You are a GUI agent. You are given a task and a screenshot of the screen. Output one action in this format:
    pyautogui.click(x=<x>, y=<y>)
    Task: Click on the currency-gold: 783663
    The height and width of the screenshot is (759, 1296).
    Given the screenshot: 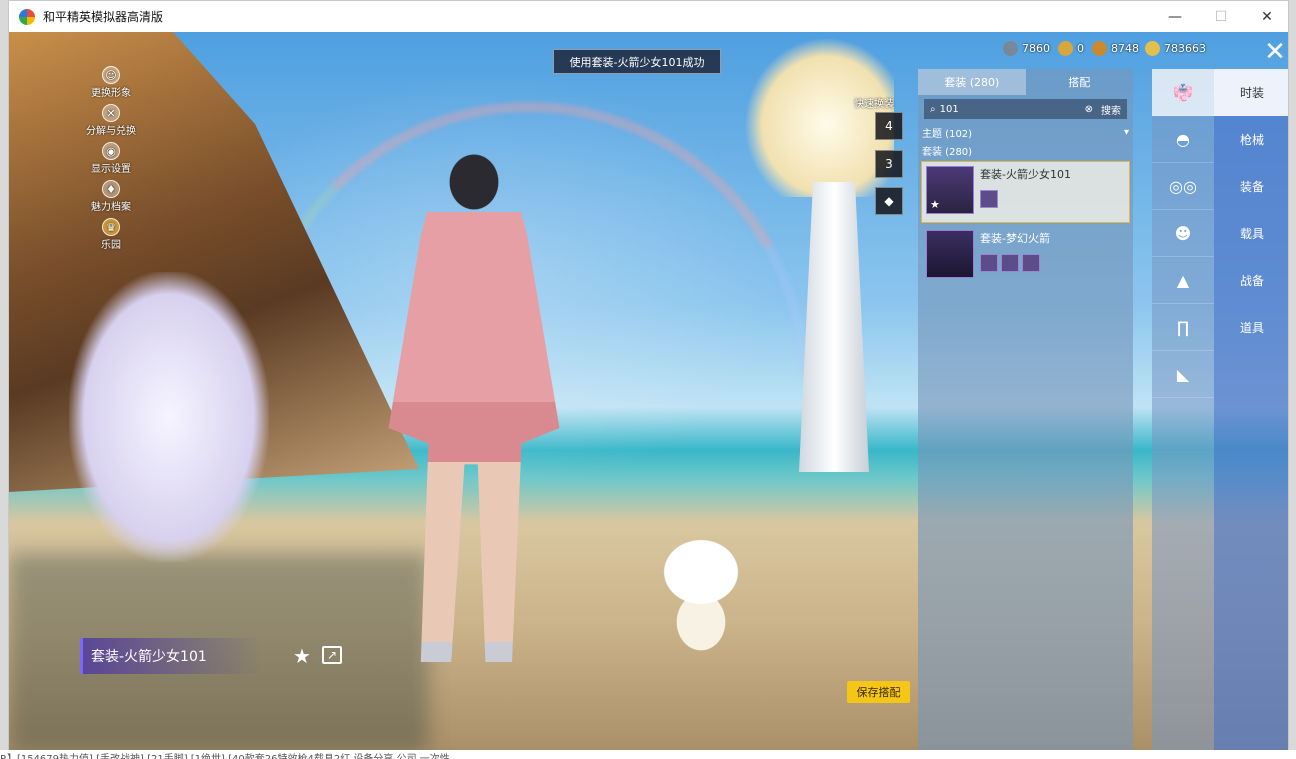 What is the action you would take?
    pyautogui.click(x=1175, y=48)
    